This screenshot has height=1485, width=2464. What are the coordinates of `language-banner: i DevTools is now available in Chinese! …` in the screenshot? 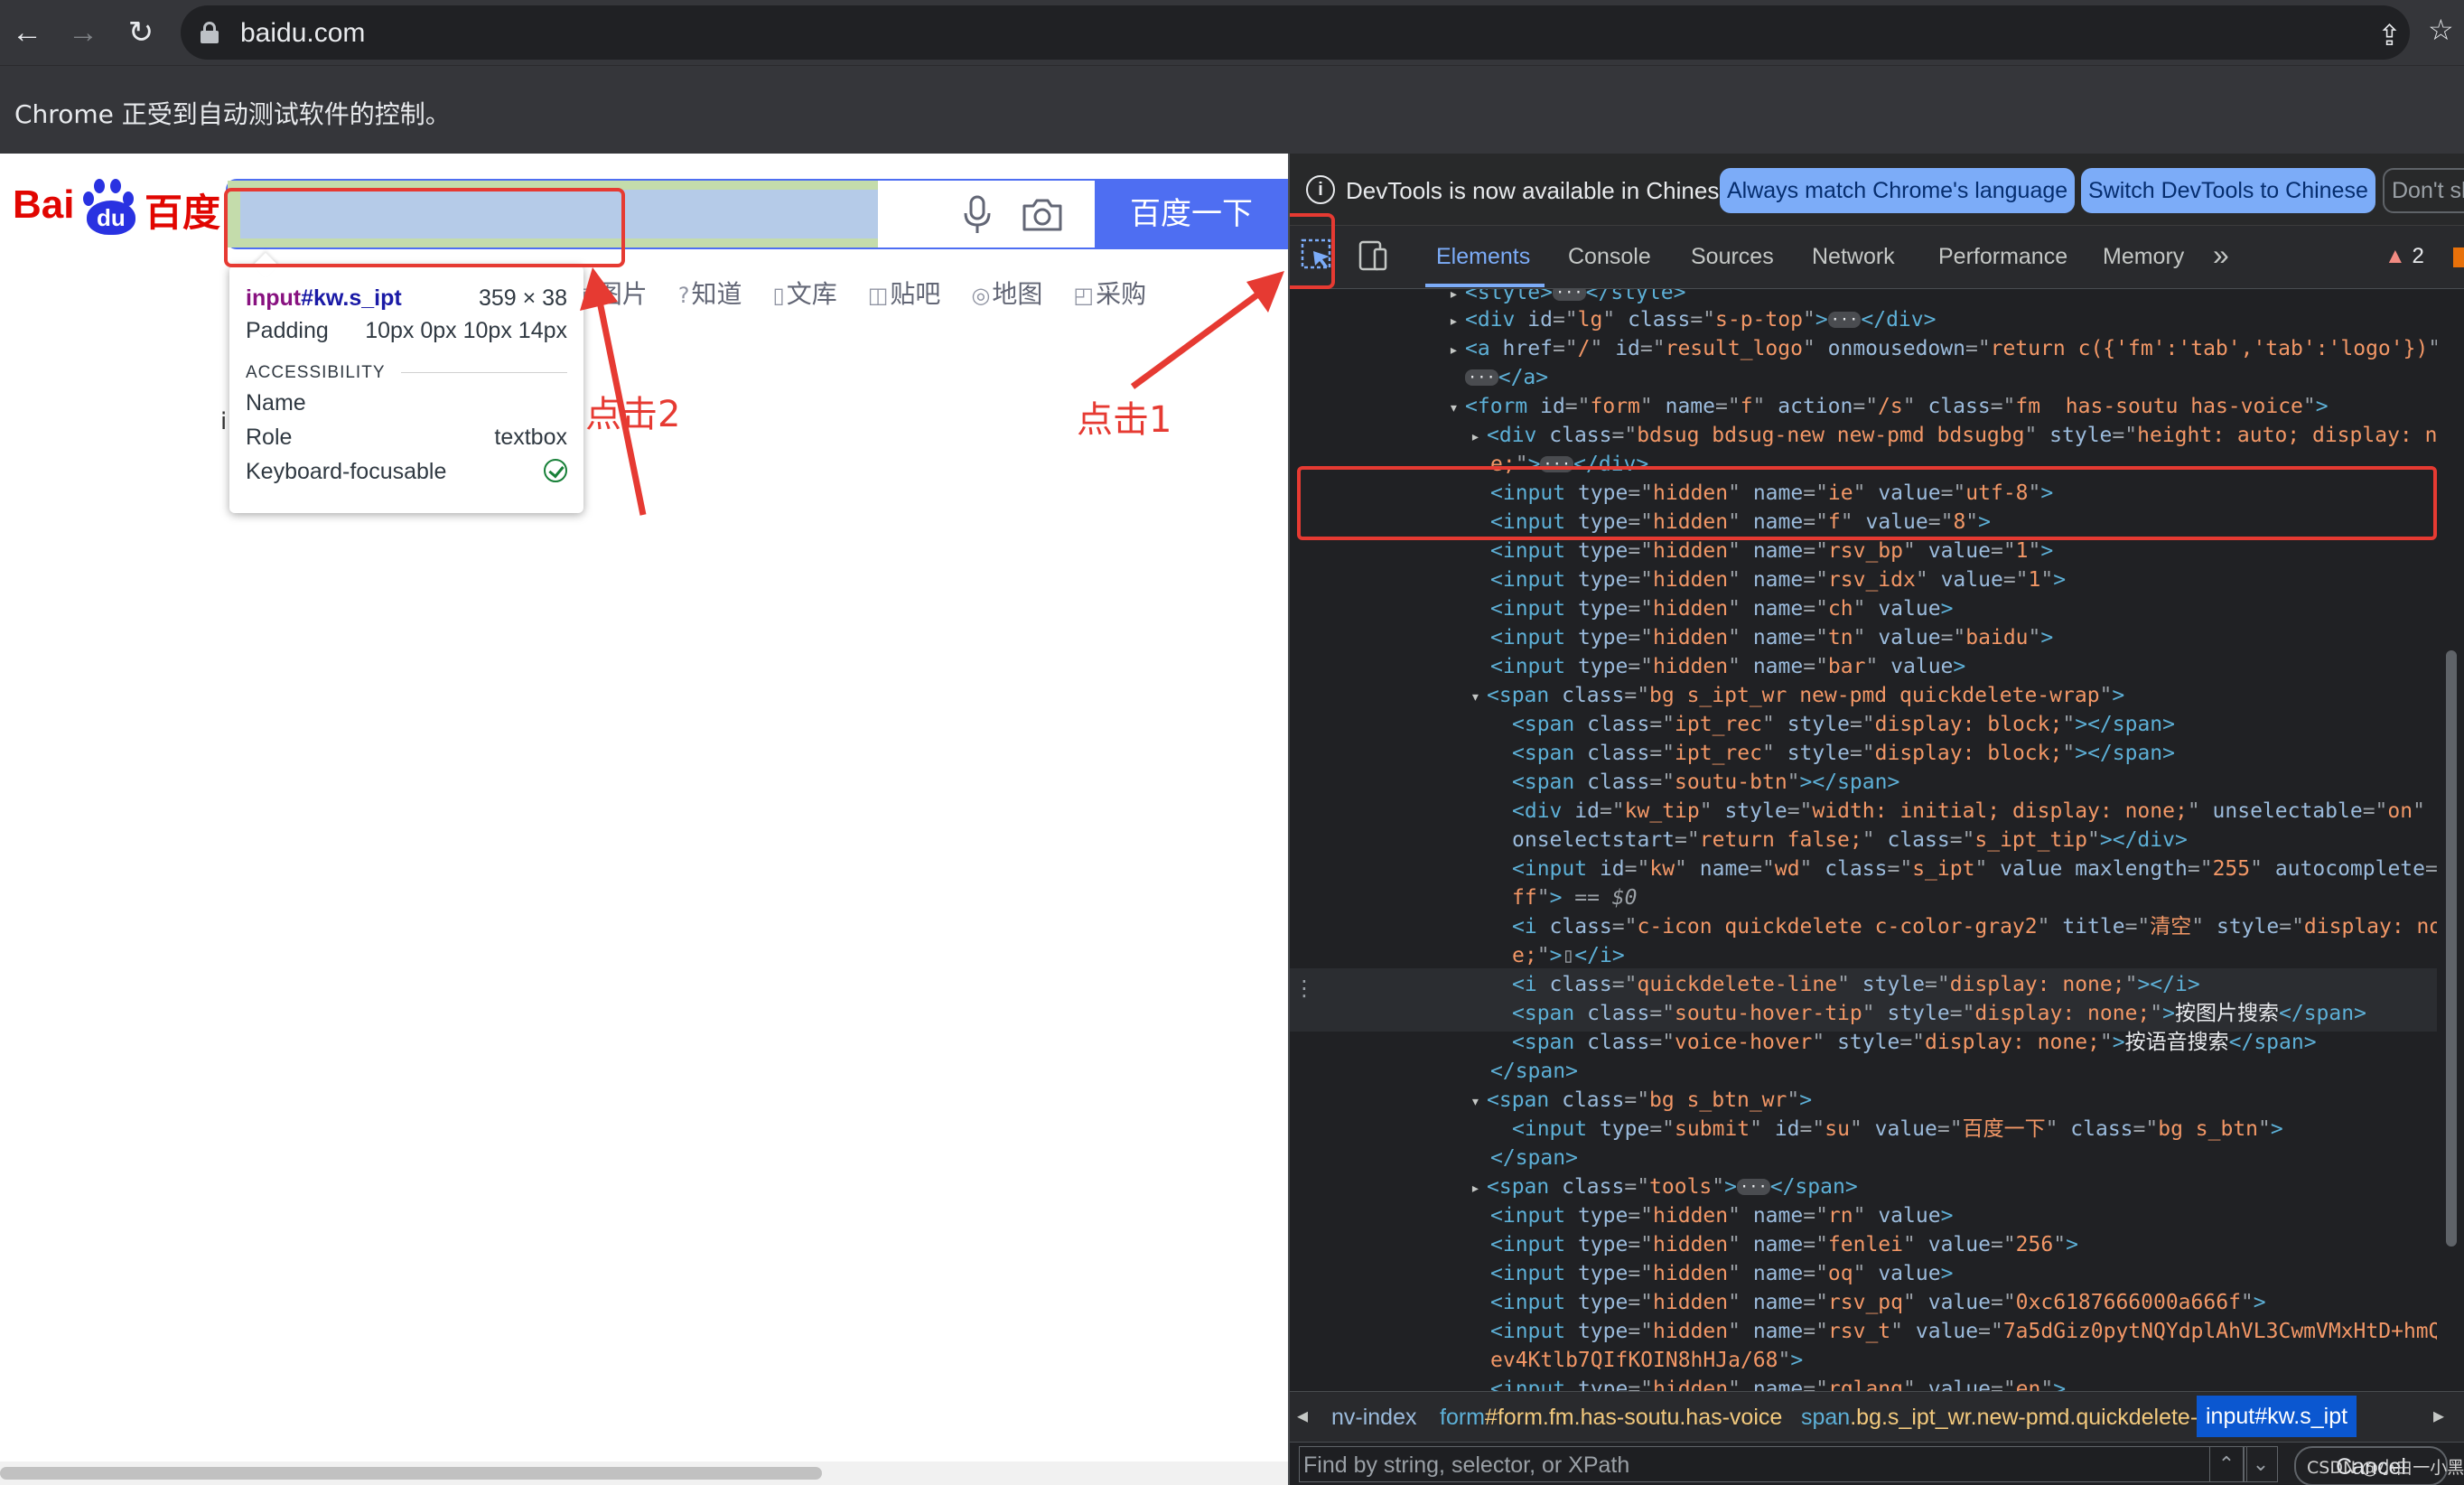 It's located at (1877, 190).